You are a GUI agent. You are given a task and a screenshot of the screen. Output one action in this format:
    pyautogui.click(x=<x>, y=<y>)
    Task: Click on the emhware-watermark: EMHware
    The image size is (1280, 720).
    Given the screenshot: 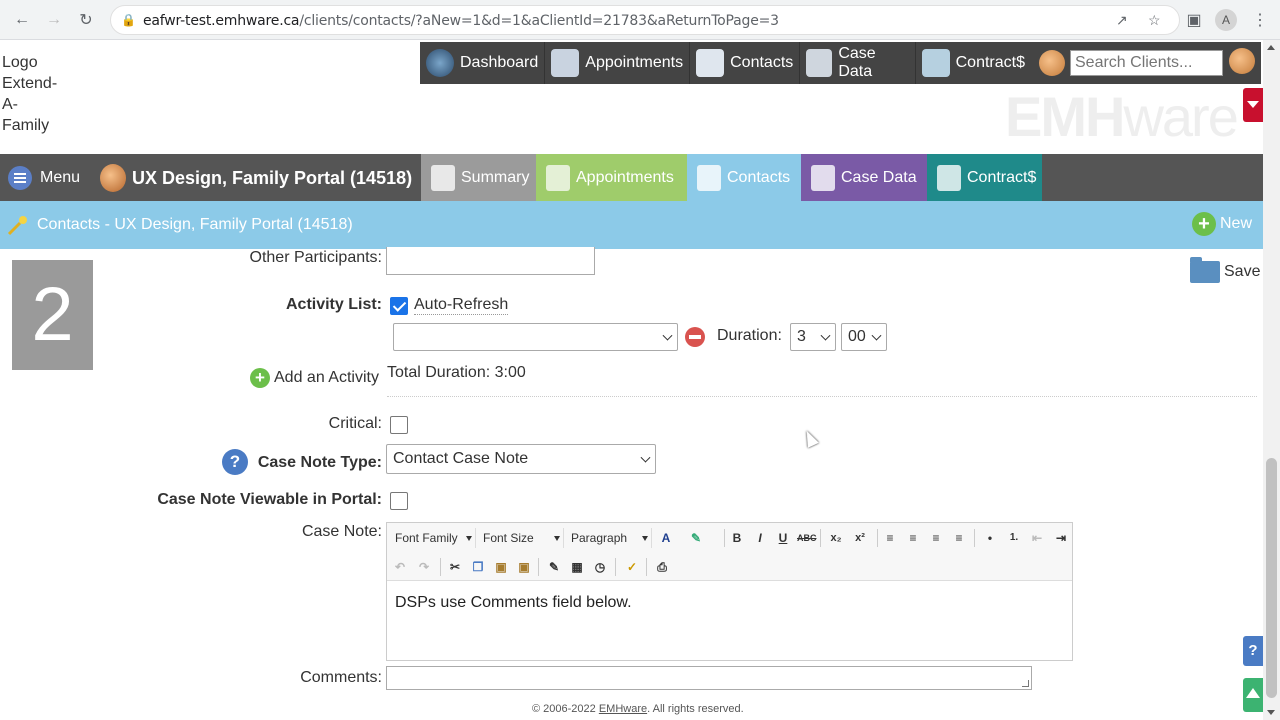 What is the action you would take?
    pyautogui.click(x=1122, y=116)
    